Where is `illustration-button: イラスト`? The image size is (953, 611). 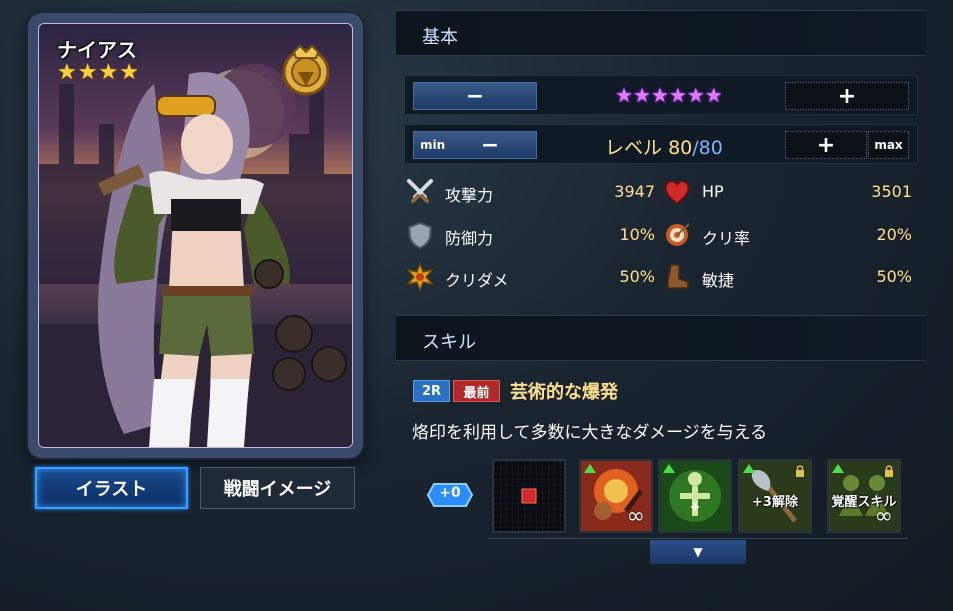 illustration-button: イラスト is located at coordinates (111, 488).